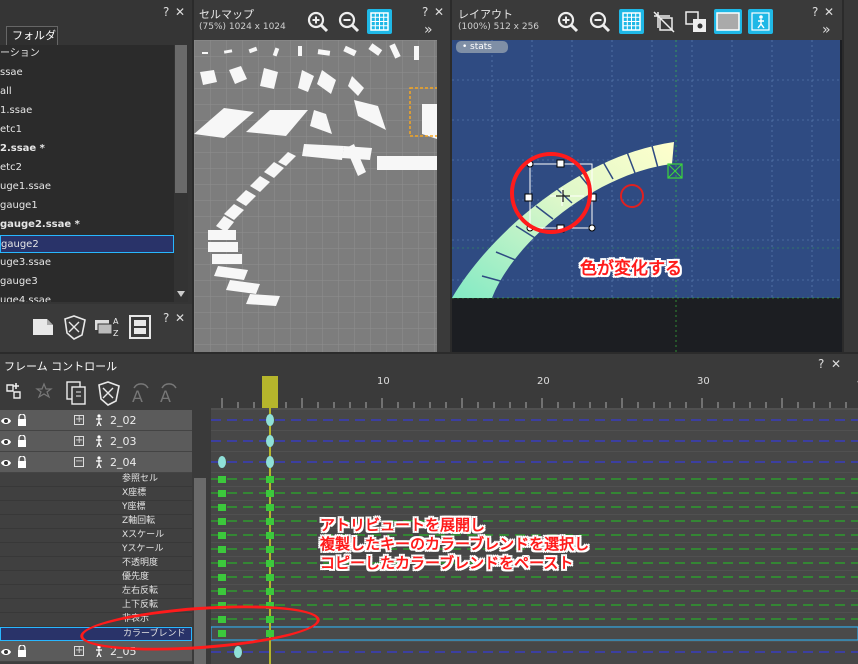  I want to click on file-tree-item: etc1, so click(87, 130).